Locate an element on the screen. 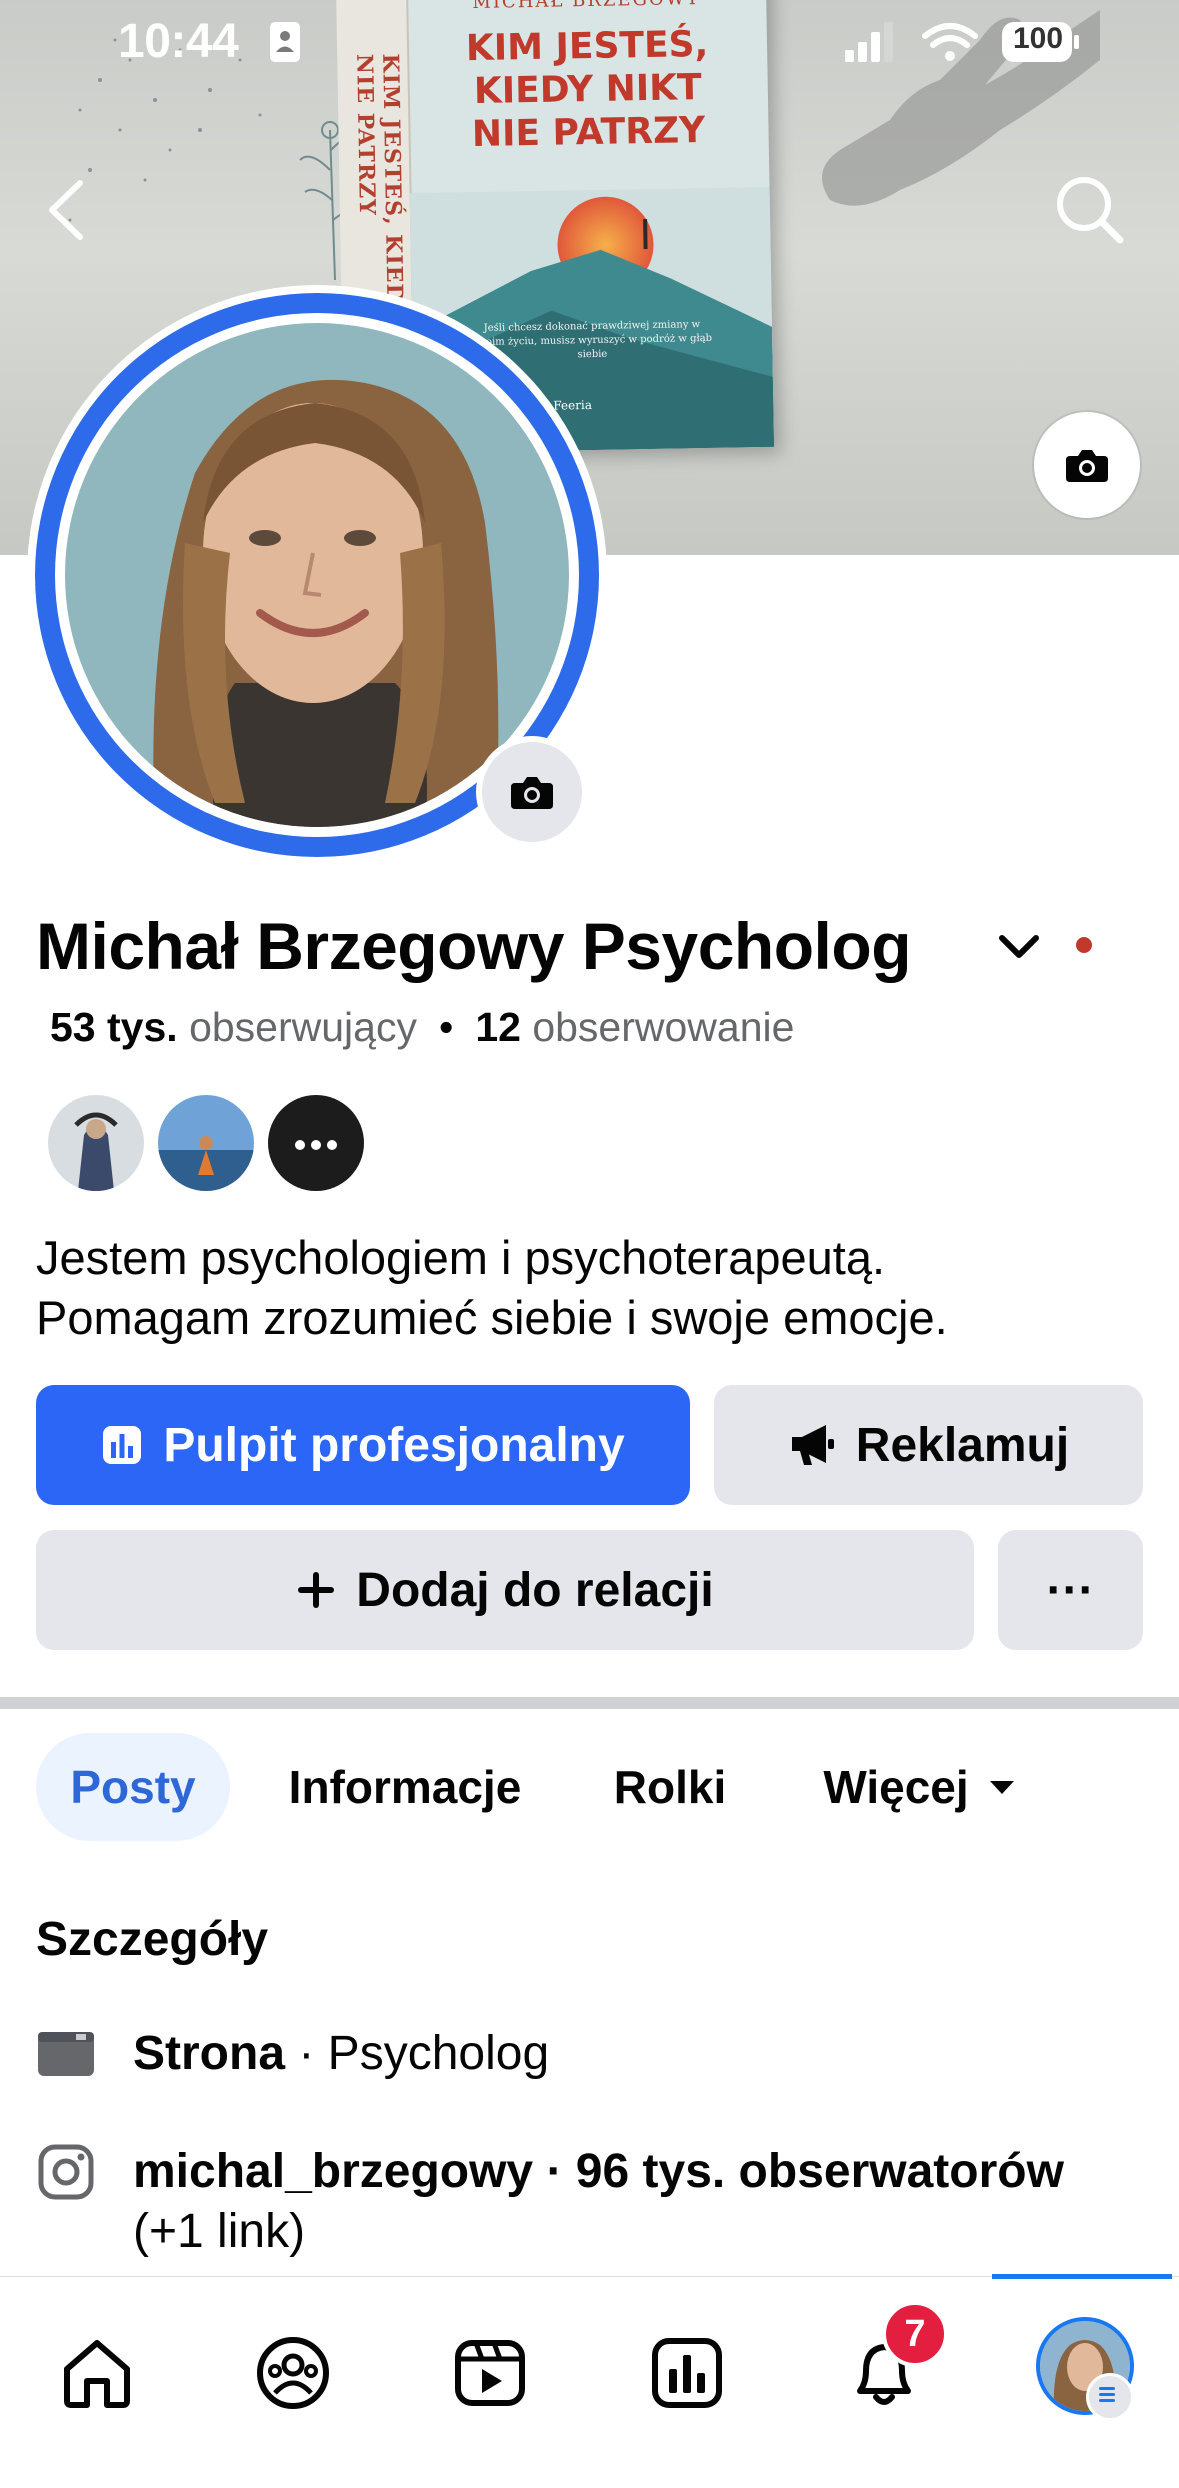  add-to-story-button: Dodaj do relacji is located at coordinates (505, 1590).